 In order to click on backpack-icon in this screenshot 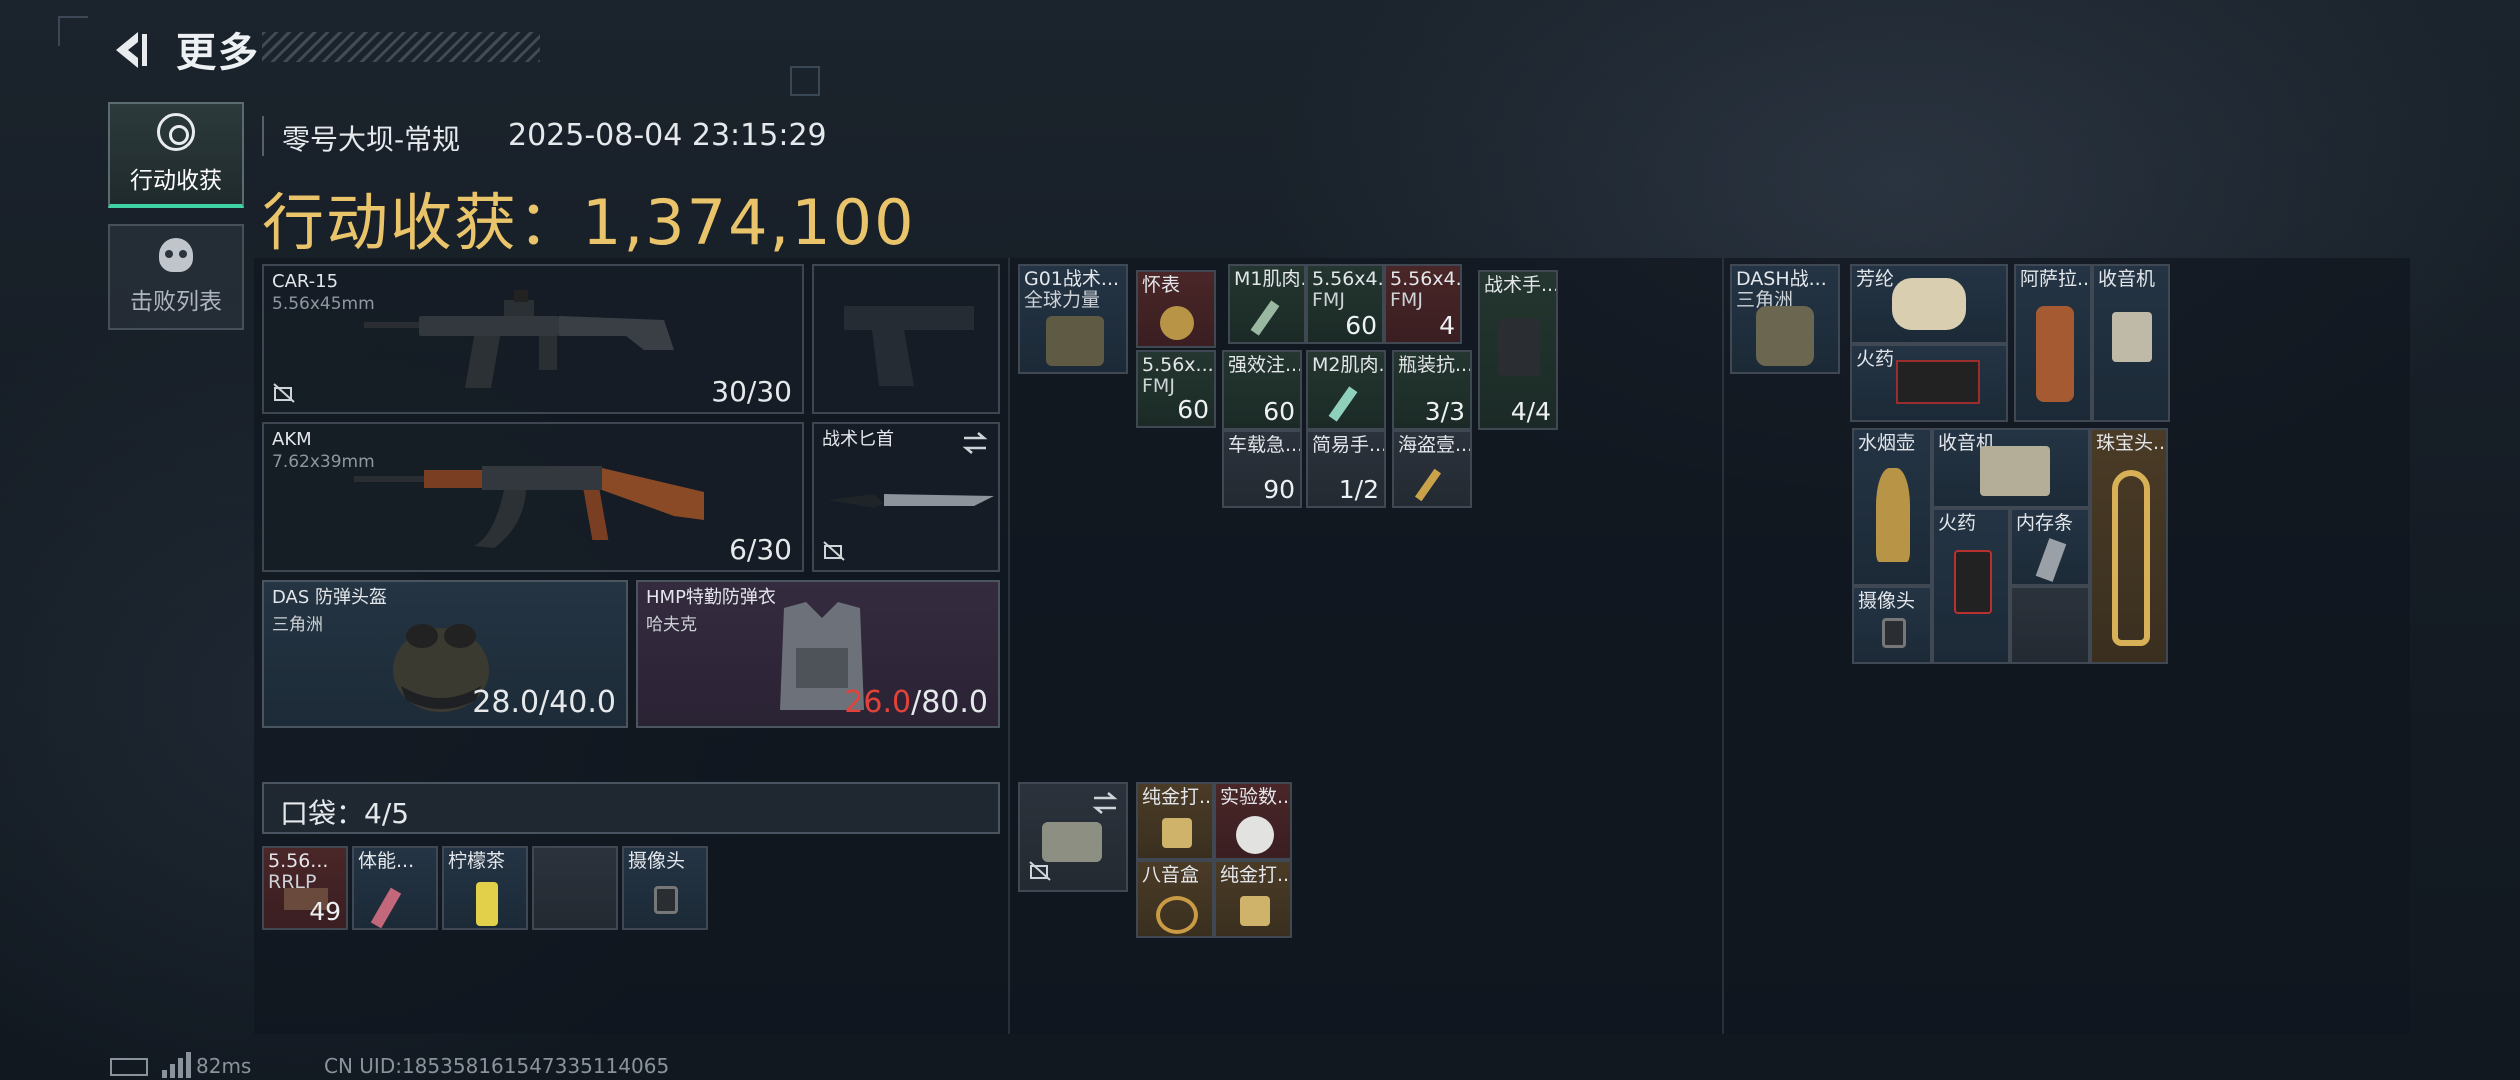, I will do `click(1785, 336)`.